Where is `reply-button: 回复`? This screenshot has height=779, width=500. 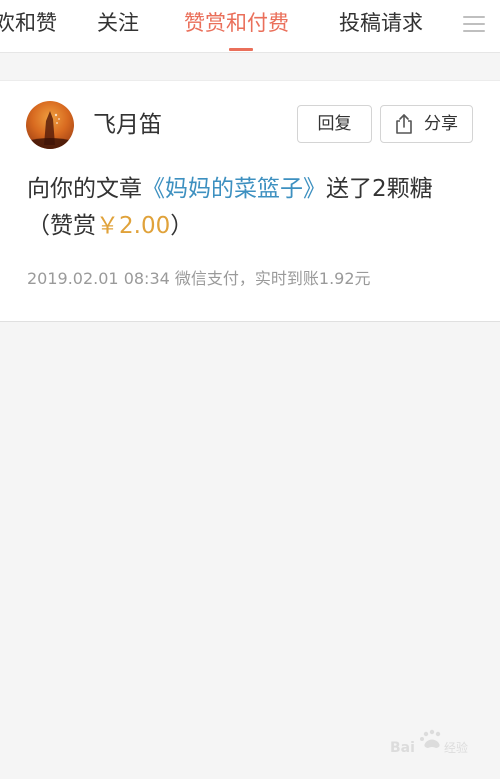
reply-button: 回复 is located at coordinates (334, 124).